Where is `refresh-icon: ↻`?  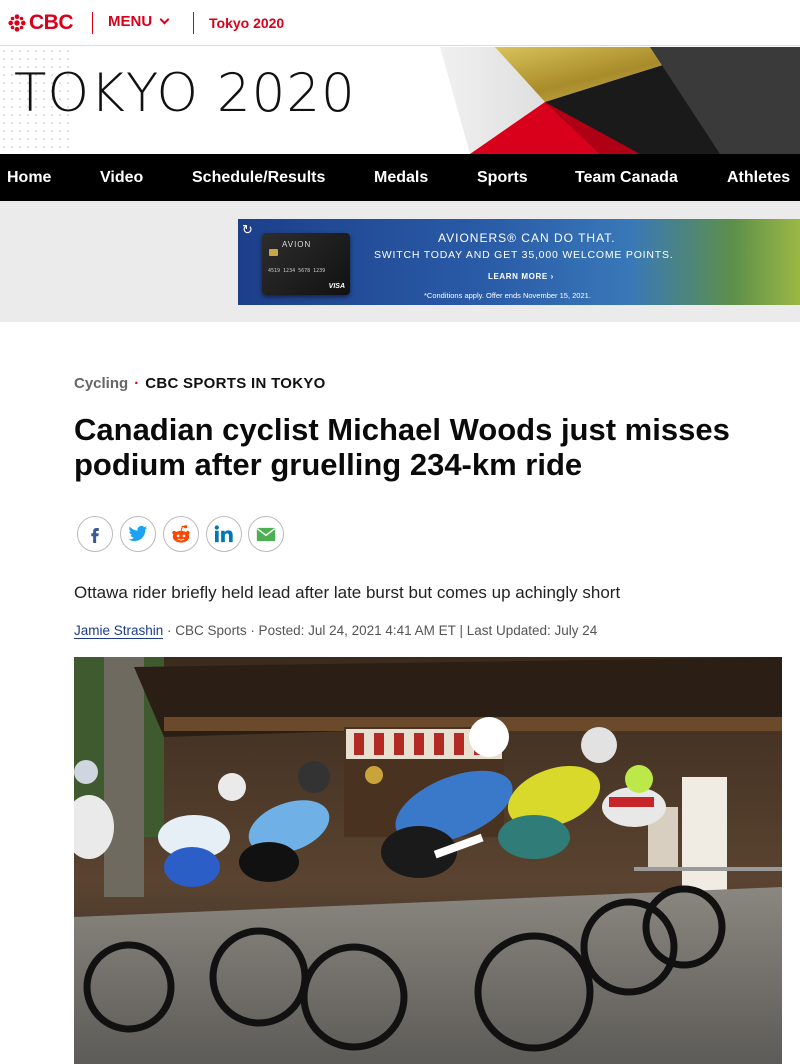
refresh-icon: ↻ is located at coordinates (247, 229).